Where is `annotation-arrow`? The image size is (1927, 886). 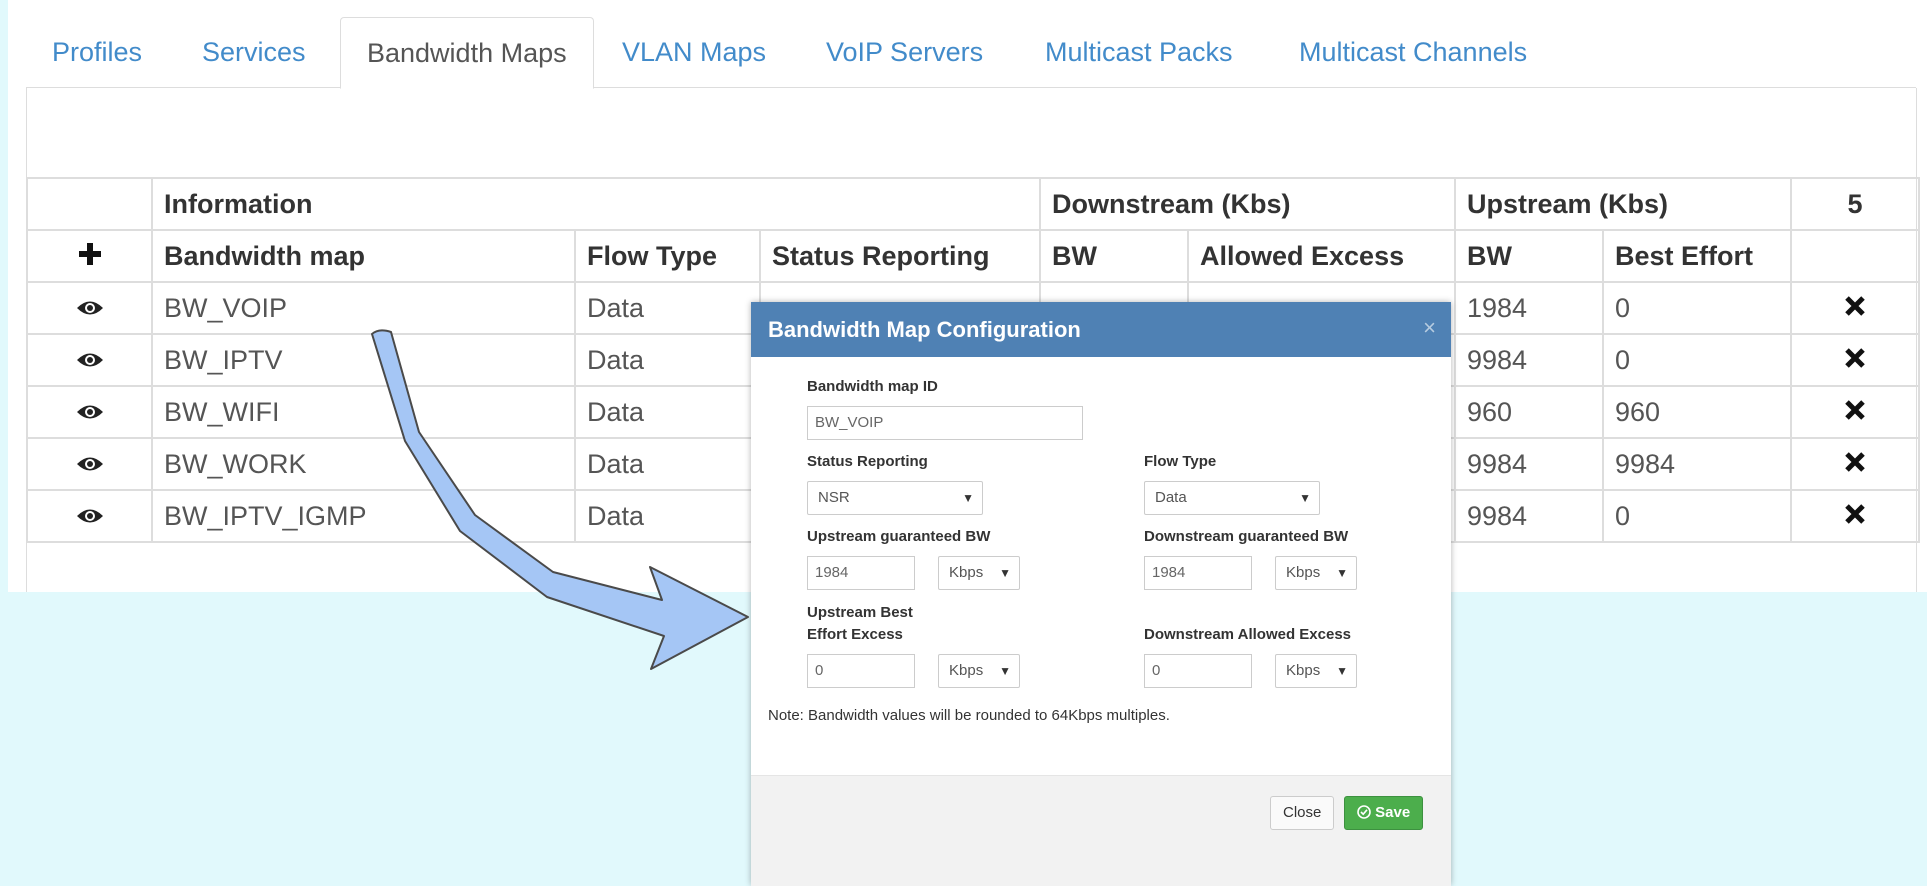
annotation-arrow is located at coordinates (560, 499).